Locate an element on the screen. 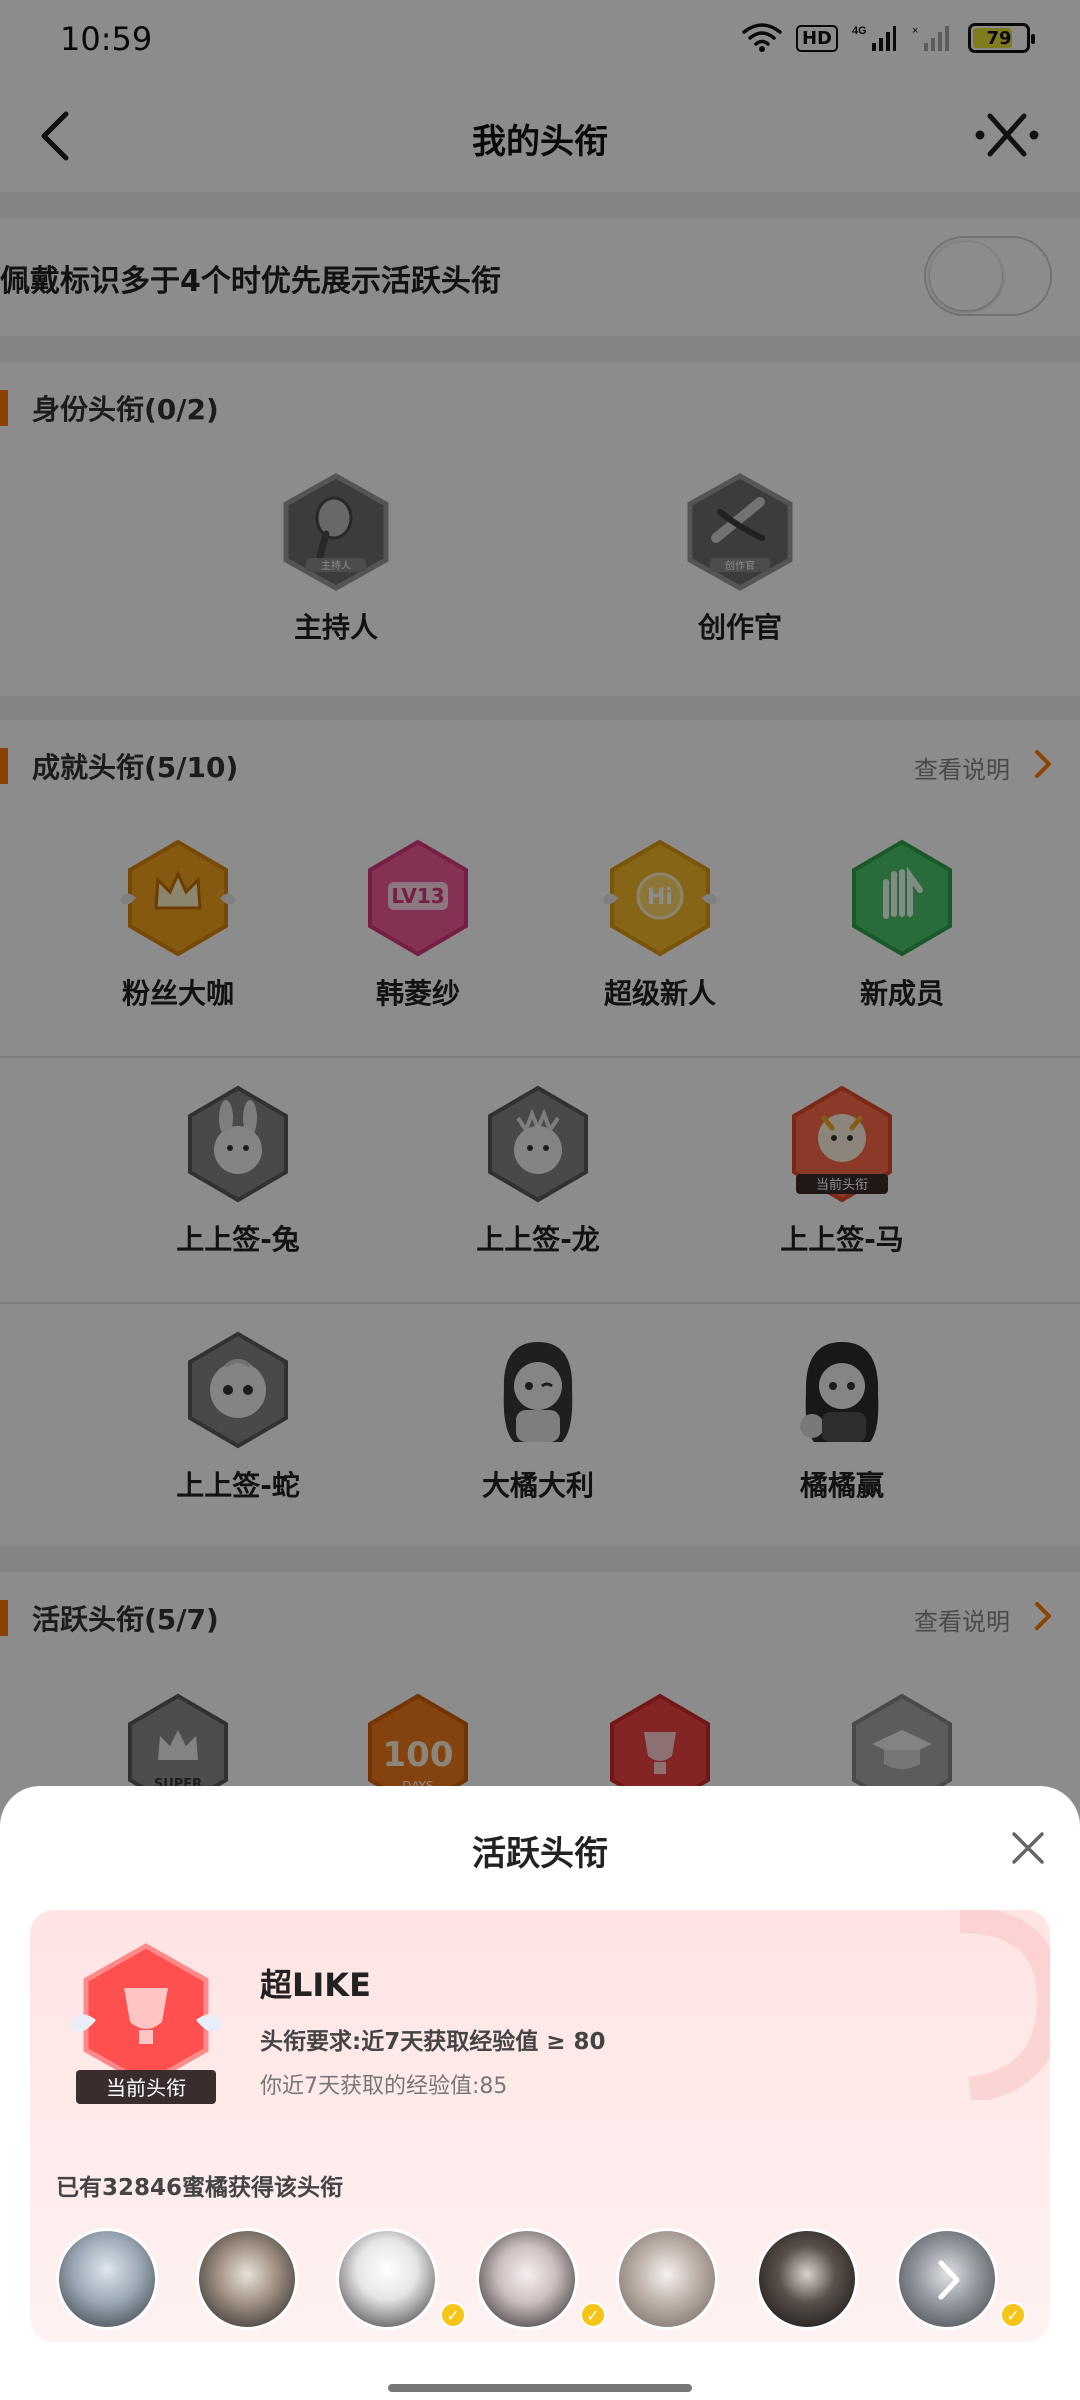 Image resolution: width=1080 pixels, height=2400 pixels. owner-avatar-list: ✓ ✓ ✓ is located at coordinates (546, 2280).